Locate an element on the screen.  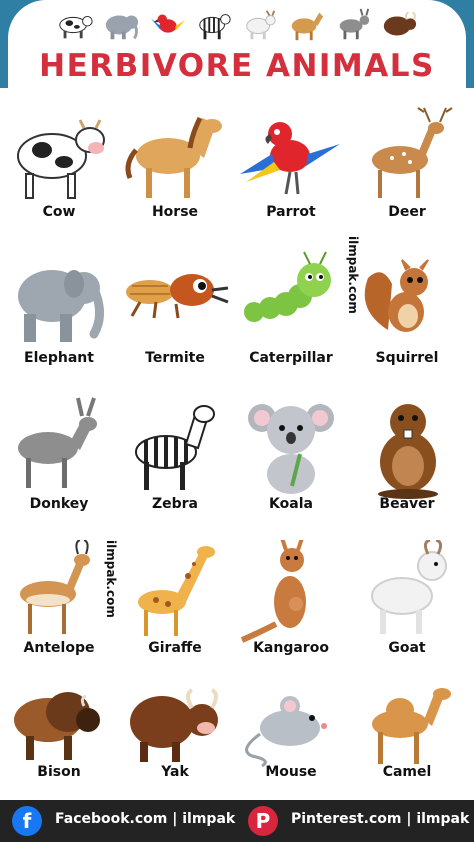
animal-card-beaver: Beaver is located at coordinates (407, 455).